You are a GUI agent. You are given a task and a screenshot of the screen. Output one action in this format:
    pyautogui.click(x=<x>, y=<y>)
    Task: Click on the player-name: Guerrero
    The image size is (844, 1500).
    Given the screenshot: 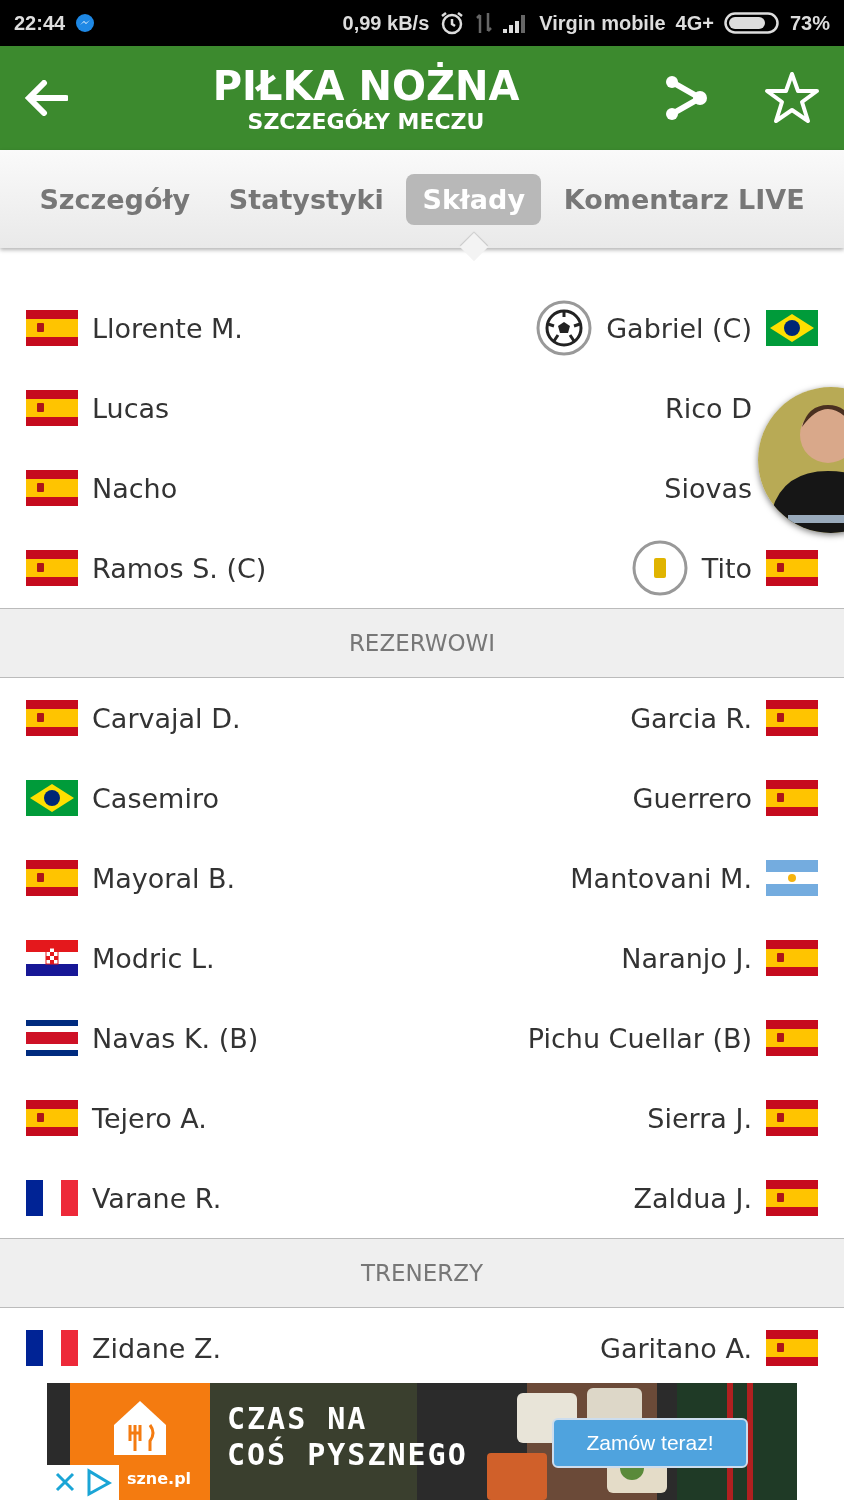 What is the action you would take?
    pyautogui.click(x=692, y=798)
    